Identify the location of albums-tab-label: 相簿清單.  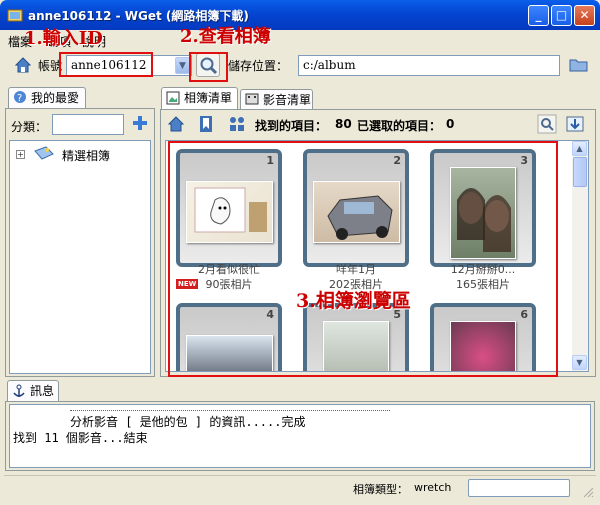
(208, 98).